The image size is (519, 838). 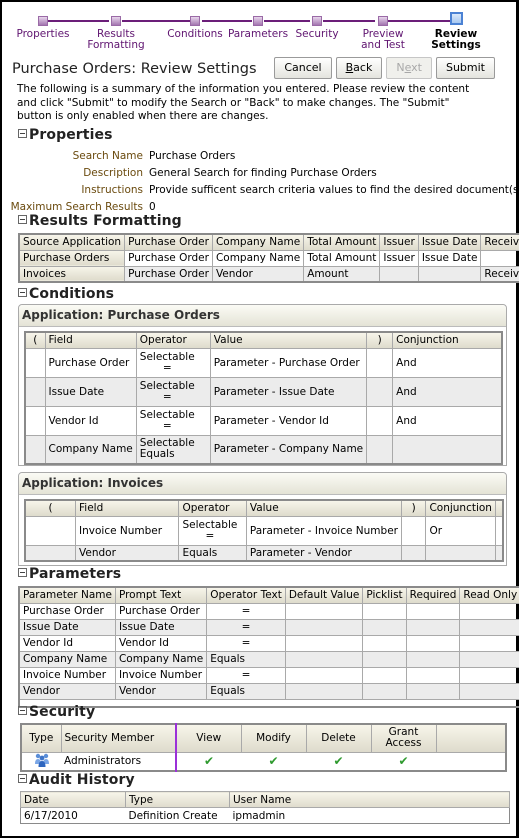 What do you see at coordinates (208, 738) in the screenshot?
I see `column-header: View` at bounding box center [208, 738].